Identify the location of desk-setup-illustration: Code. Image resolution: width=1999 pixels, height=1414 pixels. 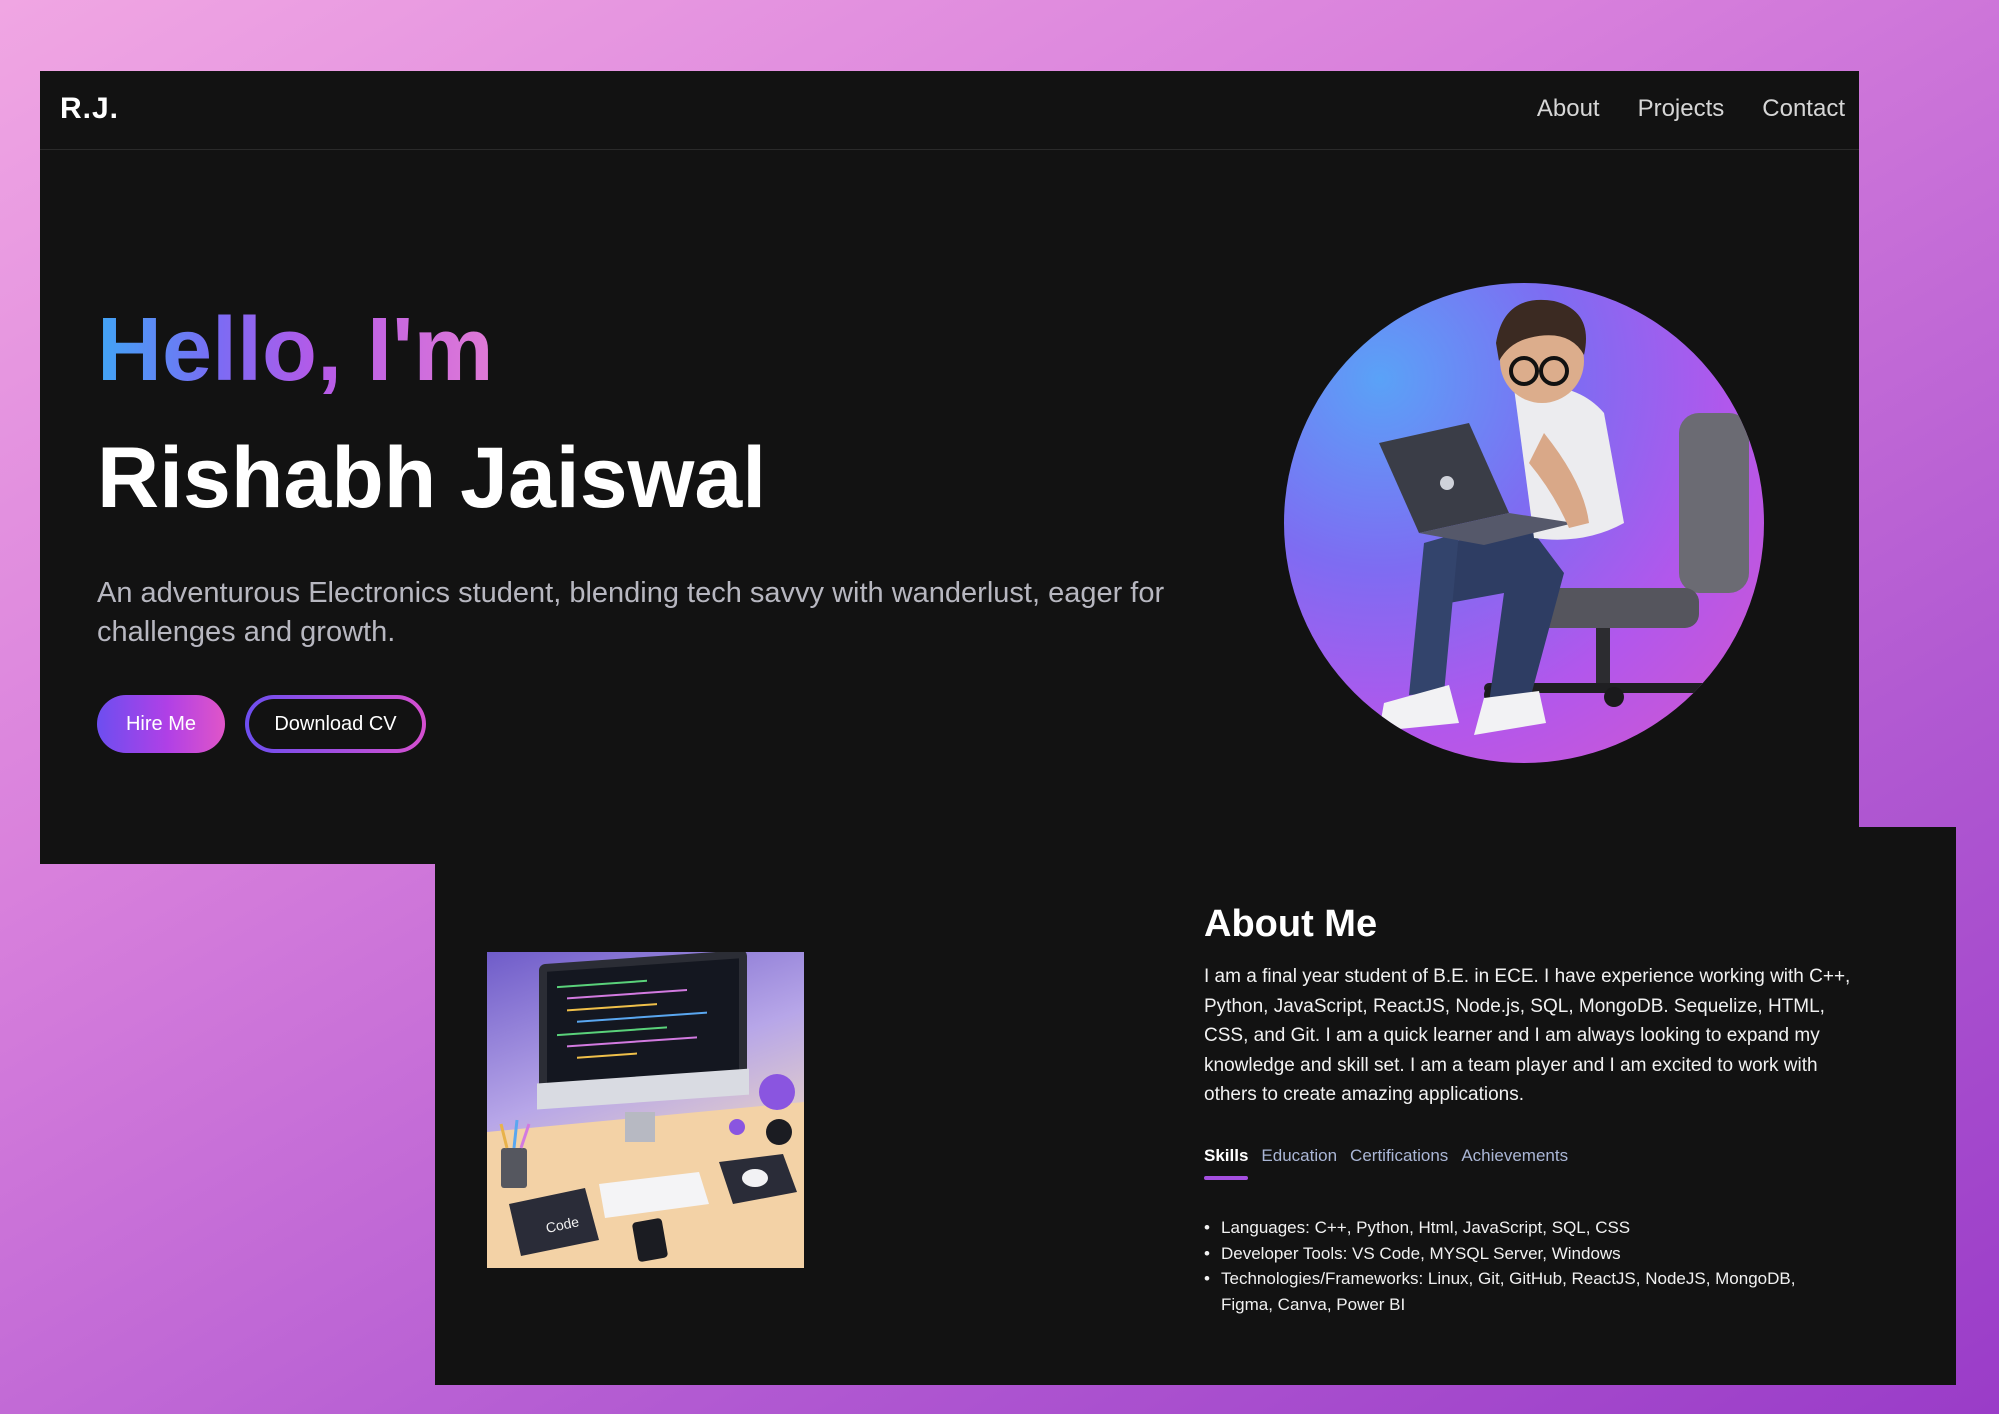
(645, 1110).